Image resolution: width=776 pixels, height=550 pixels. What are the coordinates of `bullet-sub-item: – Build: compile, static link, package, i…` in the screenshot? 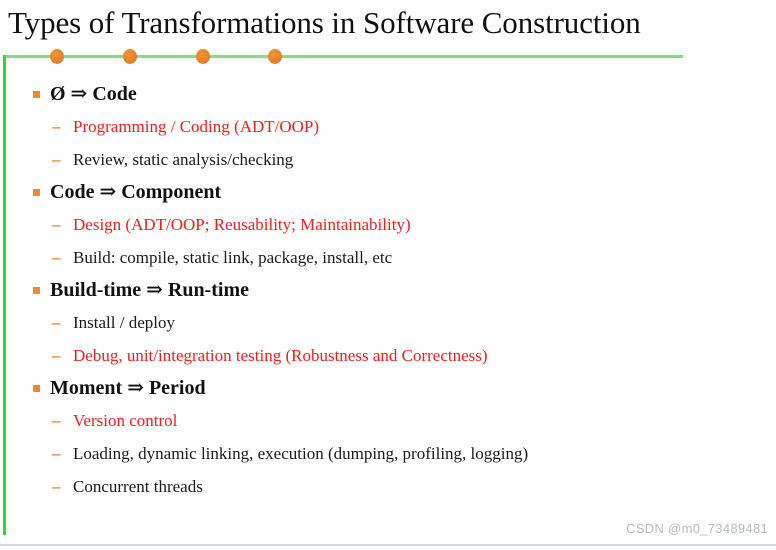 It's located at (388, 257).